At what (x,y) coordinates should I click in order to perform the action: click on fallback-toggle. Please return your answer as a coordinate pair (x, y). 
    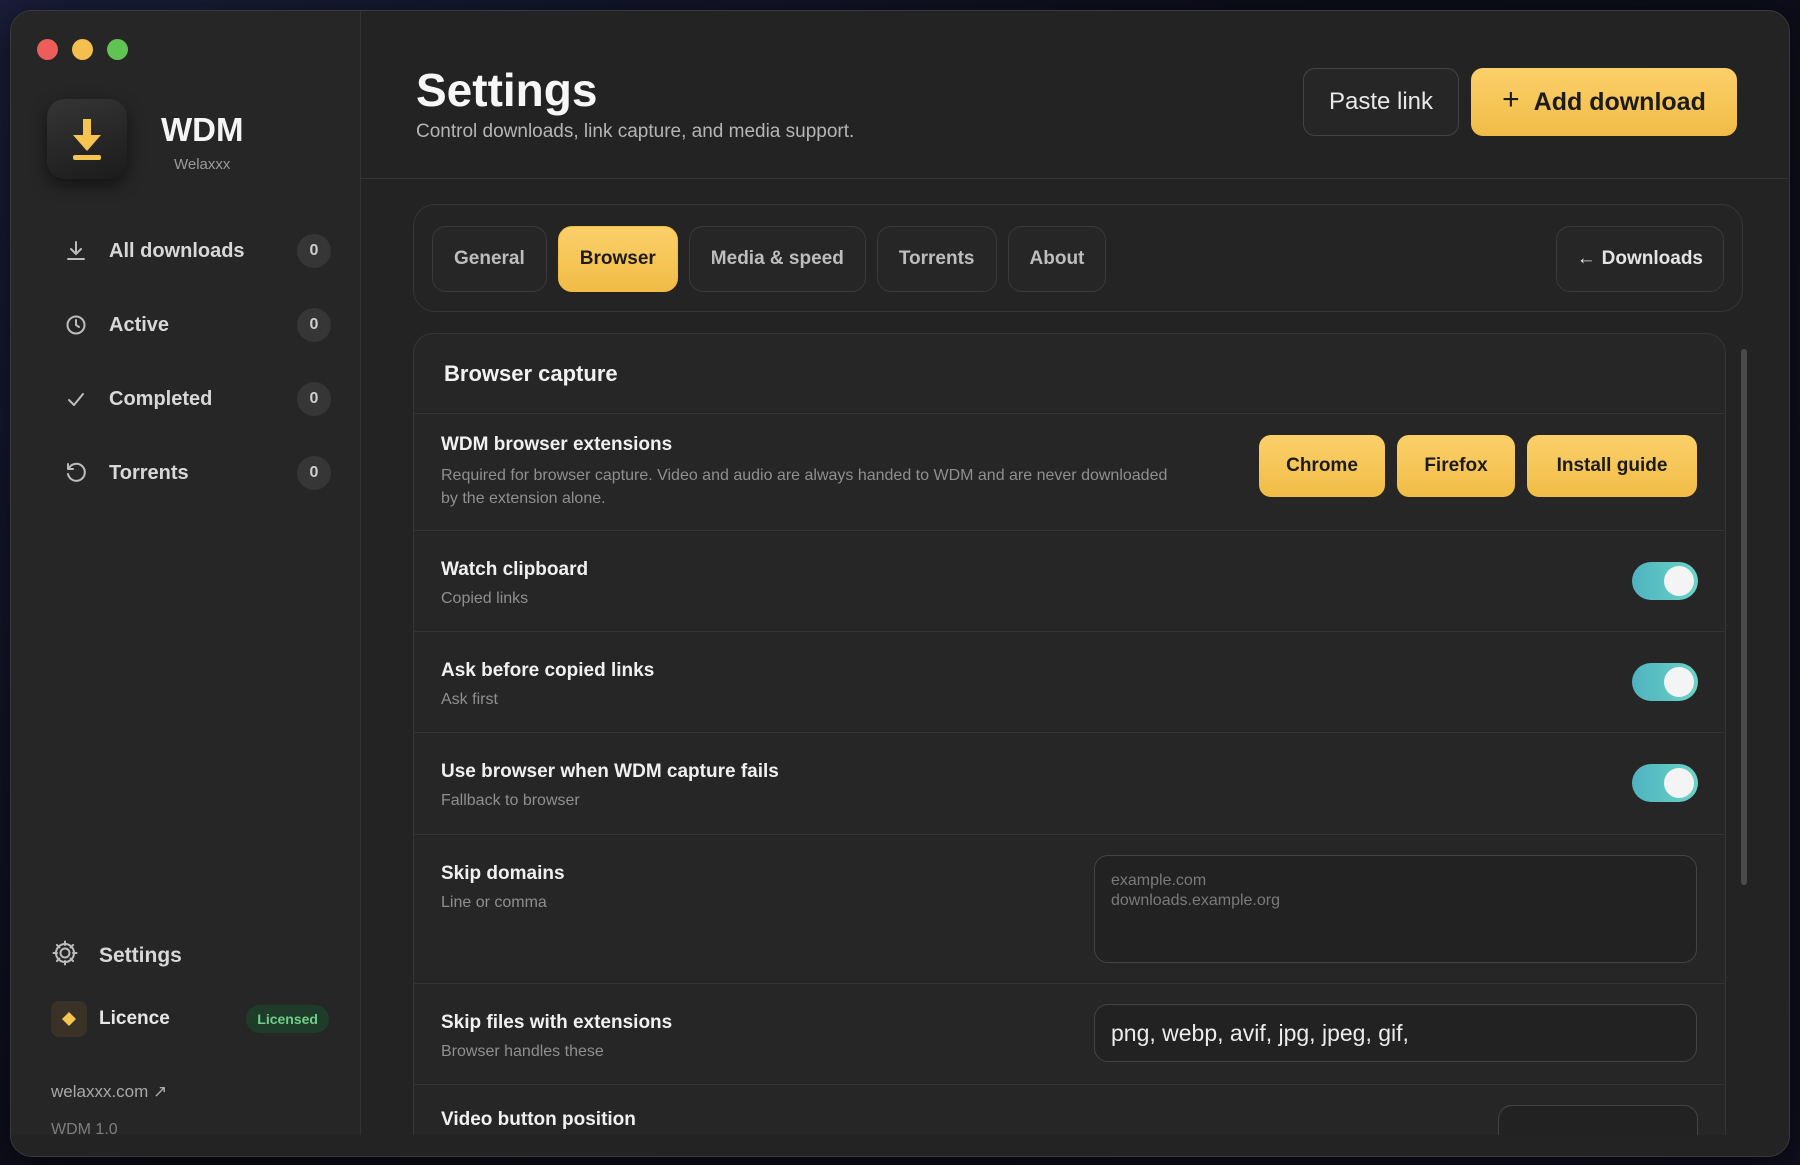
    Looking at the image, I should click on (1665, 783).